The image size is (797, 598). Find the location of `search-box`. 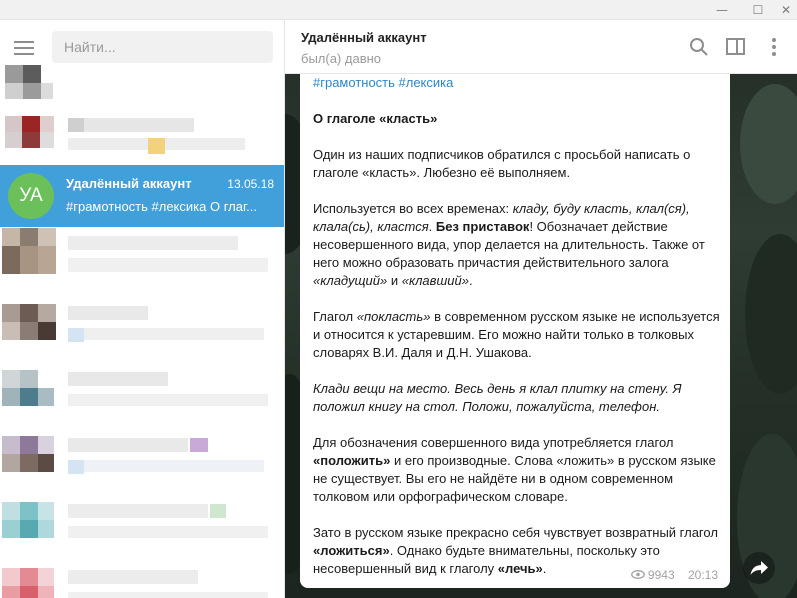

search-box is located at coordinates (162, 47).